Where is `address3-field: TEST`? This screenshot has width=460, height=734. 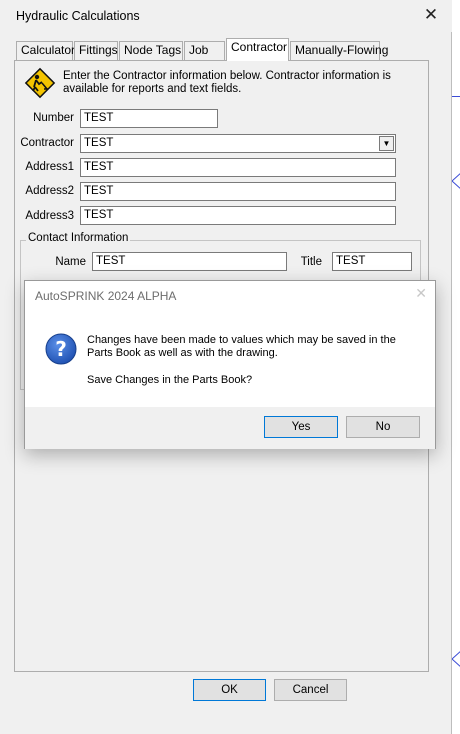
address3-field: TEST is located at coordinates (238, 215).